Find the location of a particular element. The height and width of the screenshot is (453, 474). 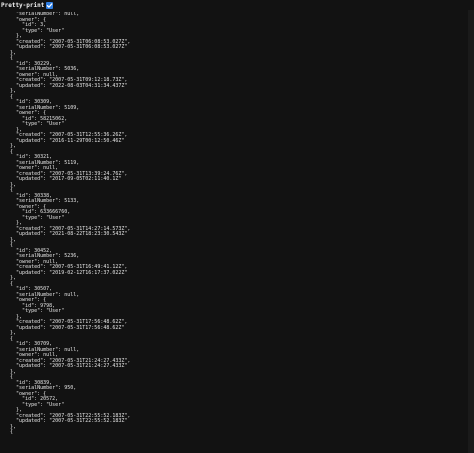

pretty-print-toolbar: Pretty-print is located at coordinates (27, 5).